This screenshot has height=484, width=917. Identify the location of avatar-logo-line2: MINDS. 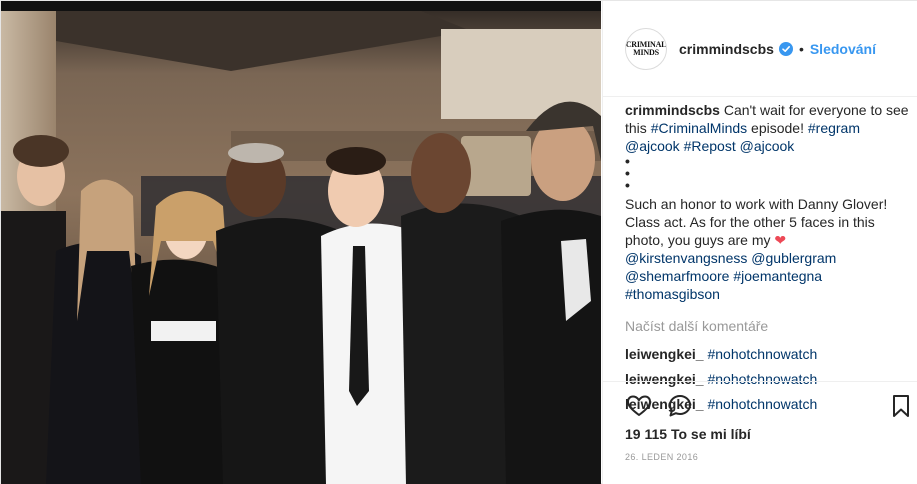
(646, 52).